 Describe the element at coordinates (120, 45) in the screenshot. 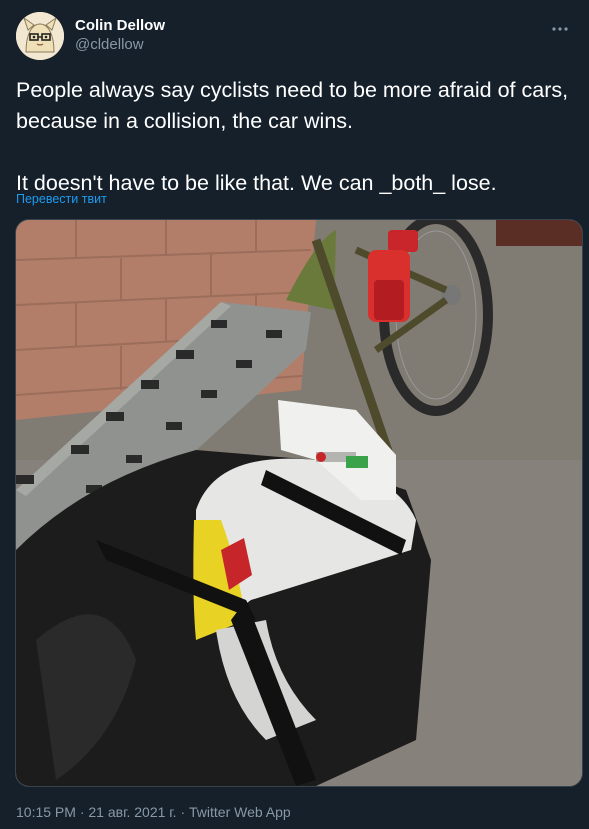

I see `author-handle: @cldellow` at that location.